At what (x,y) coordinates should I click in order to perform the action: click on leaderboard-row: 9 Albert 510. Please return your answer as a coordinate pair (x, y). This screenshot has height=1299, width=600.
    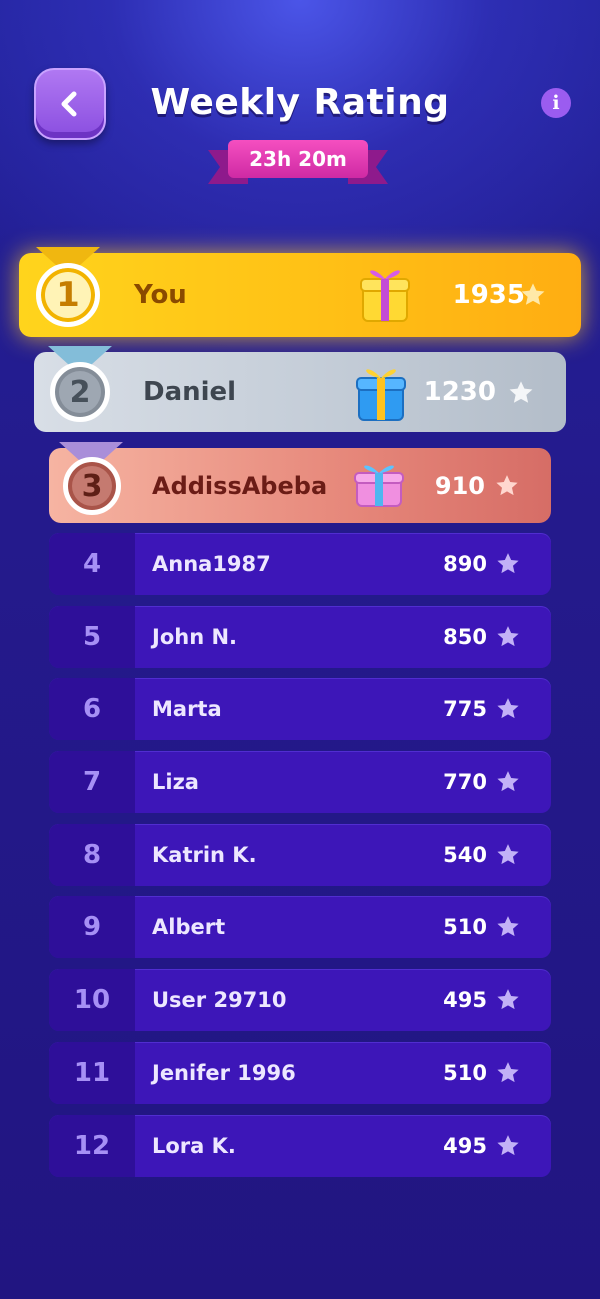
    Looking at the image, I should click on (300, 927).